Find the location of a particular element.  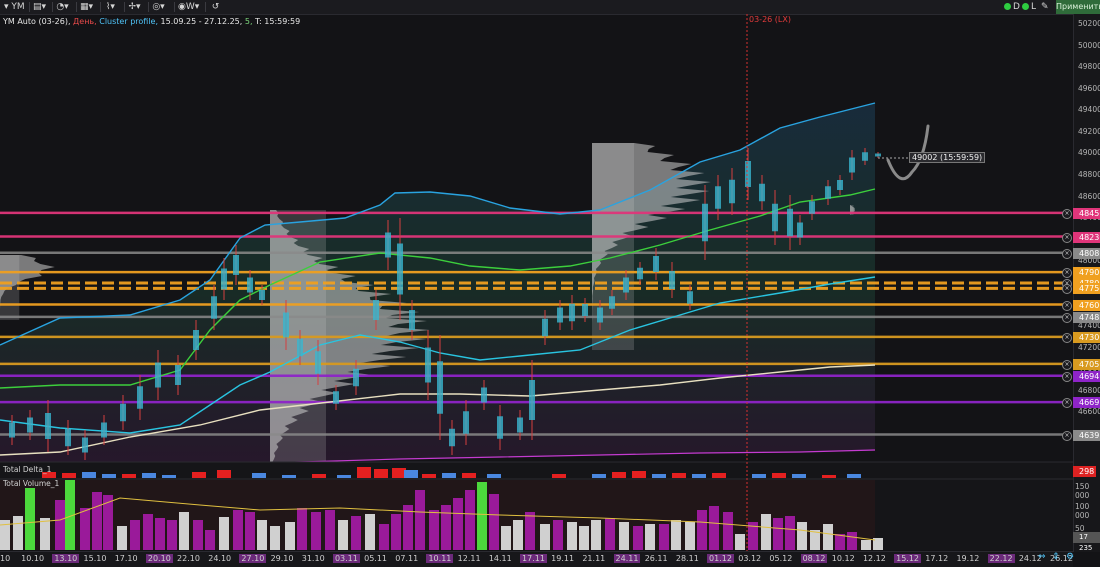

level-price-badge: 48230 is located at coordinates (1086, 237).